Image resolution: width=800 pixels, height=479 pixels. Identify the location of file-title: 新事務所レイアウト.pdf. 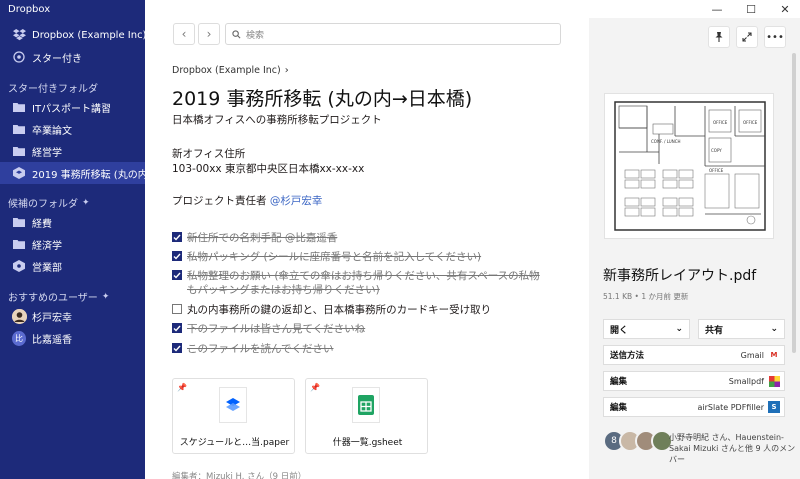
(680, 276).